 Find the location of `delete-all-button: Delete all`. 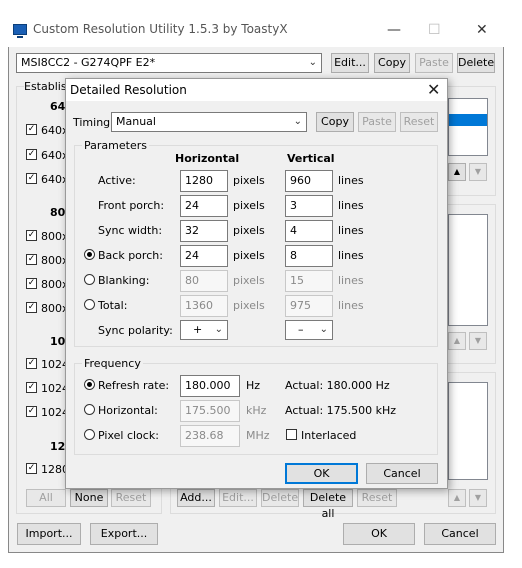

delete-all-button: Delete all is located at coordinates (328, 504).